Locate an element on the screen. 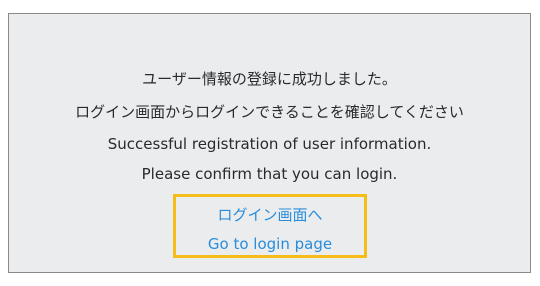  go-to-login-link: ログイン画面へ Go to login page is located at coordinates (270, 226).